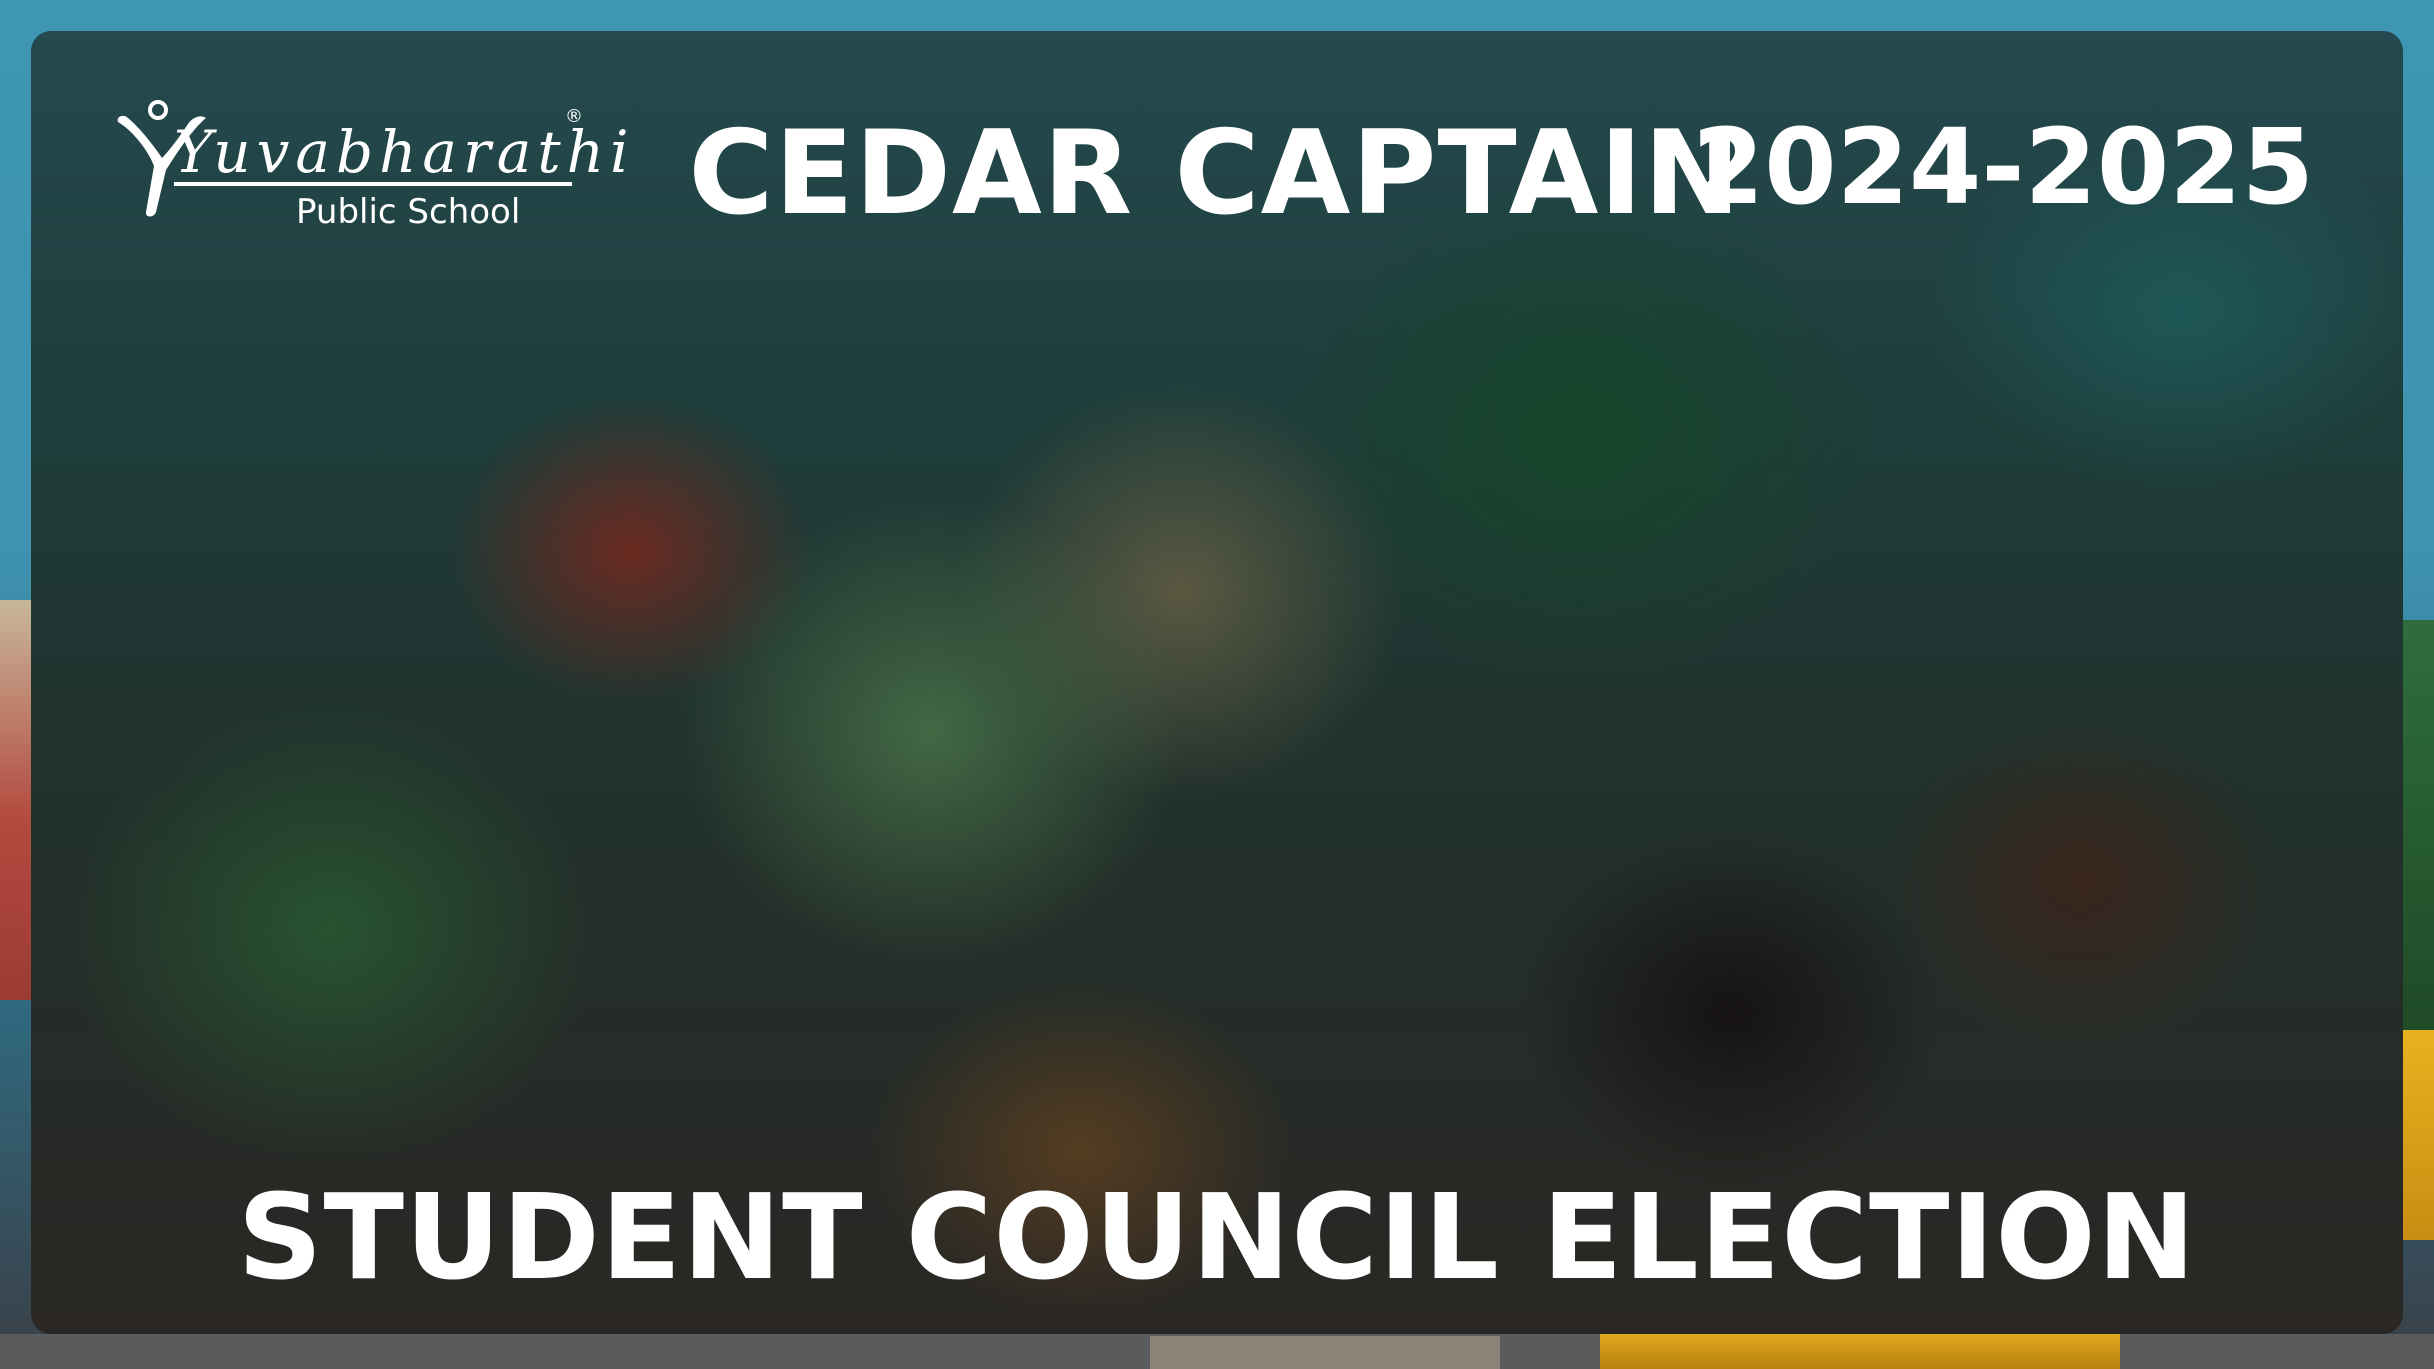  What do you see at coordinates (17, 800) in the screenshot?
I see `background-building` at bounding box center [17, 800].